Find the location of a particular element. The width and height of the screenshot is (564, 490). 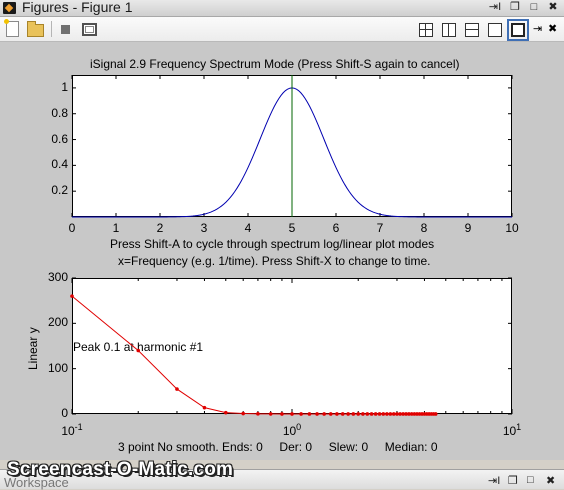

top-y-tick-label: 0.6 is located at coordinates (59, 138).